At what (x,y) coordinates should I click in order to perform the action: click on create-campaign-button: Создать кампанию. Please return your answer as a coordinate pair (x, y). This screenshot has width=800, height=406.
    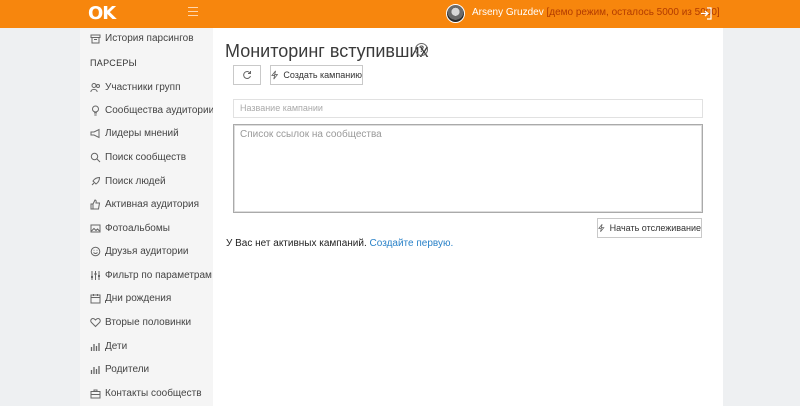
    Looking at the image, I should click on (316, 75).